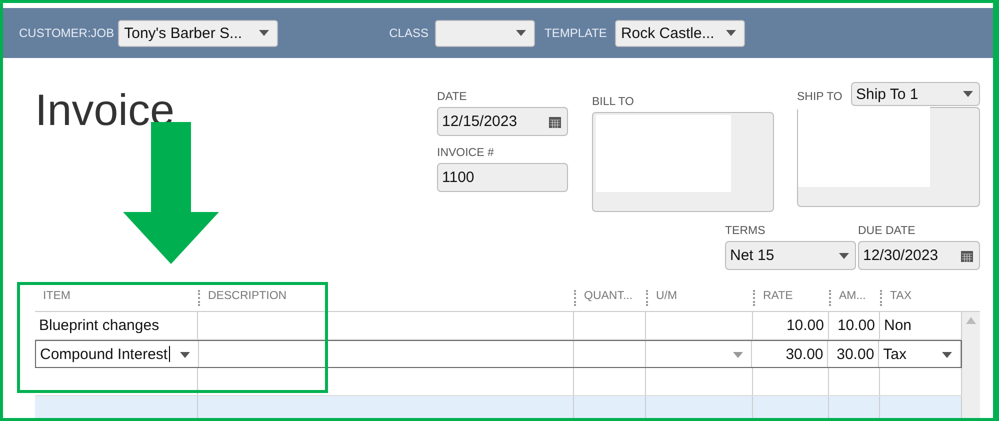  What do you see at coordinates (498, 354) in the screenshot?
I see `table-row: Compound Interest 30.00 30.00 Tax` at bounding box center [498, 354].